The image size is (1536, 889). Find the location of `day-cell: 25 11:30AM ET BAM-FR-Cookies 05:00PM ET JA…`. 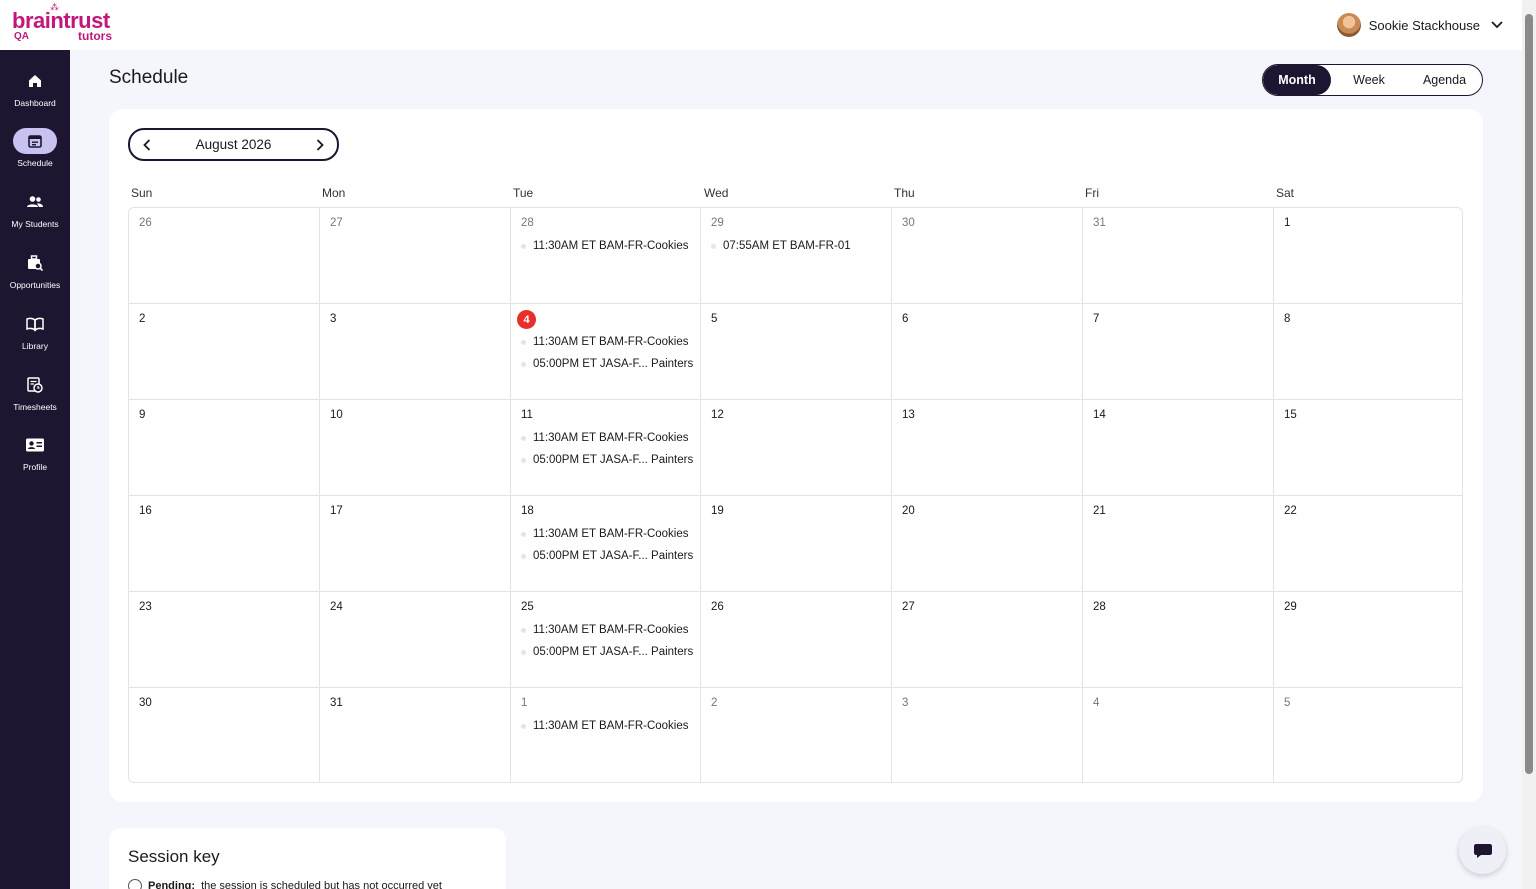

day-cell: 25 11:30AM ET BAM-FR-Cookies 05:00PM ET JA… is located at coordinates (606, 640).